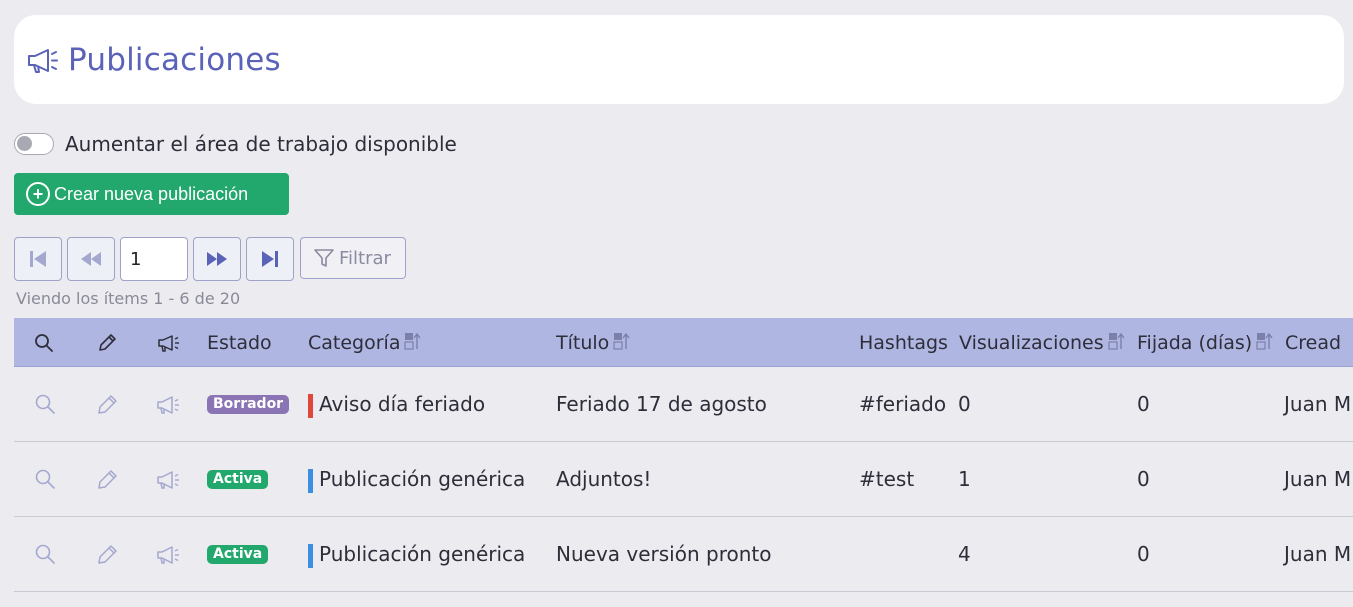  What do you see at coordinates (679, 59) in the screenshot?
I see `title-card: Publicaciones` at bounding box center [679, 59].